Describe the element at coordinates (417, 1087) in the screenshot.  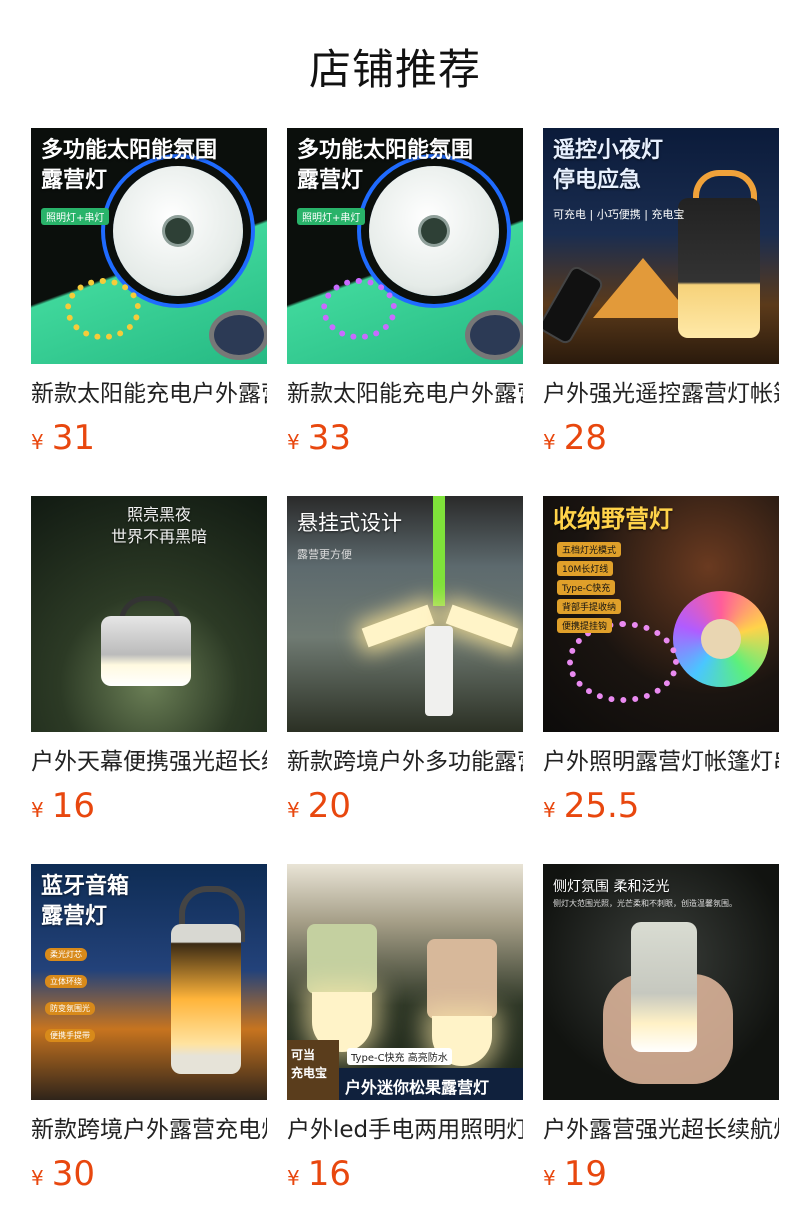
I see `promo-banner-text: 户外迷你松果露营灯` at that location.